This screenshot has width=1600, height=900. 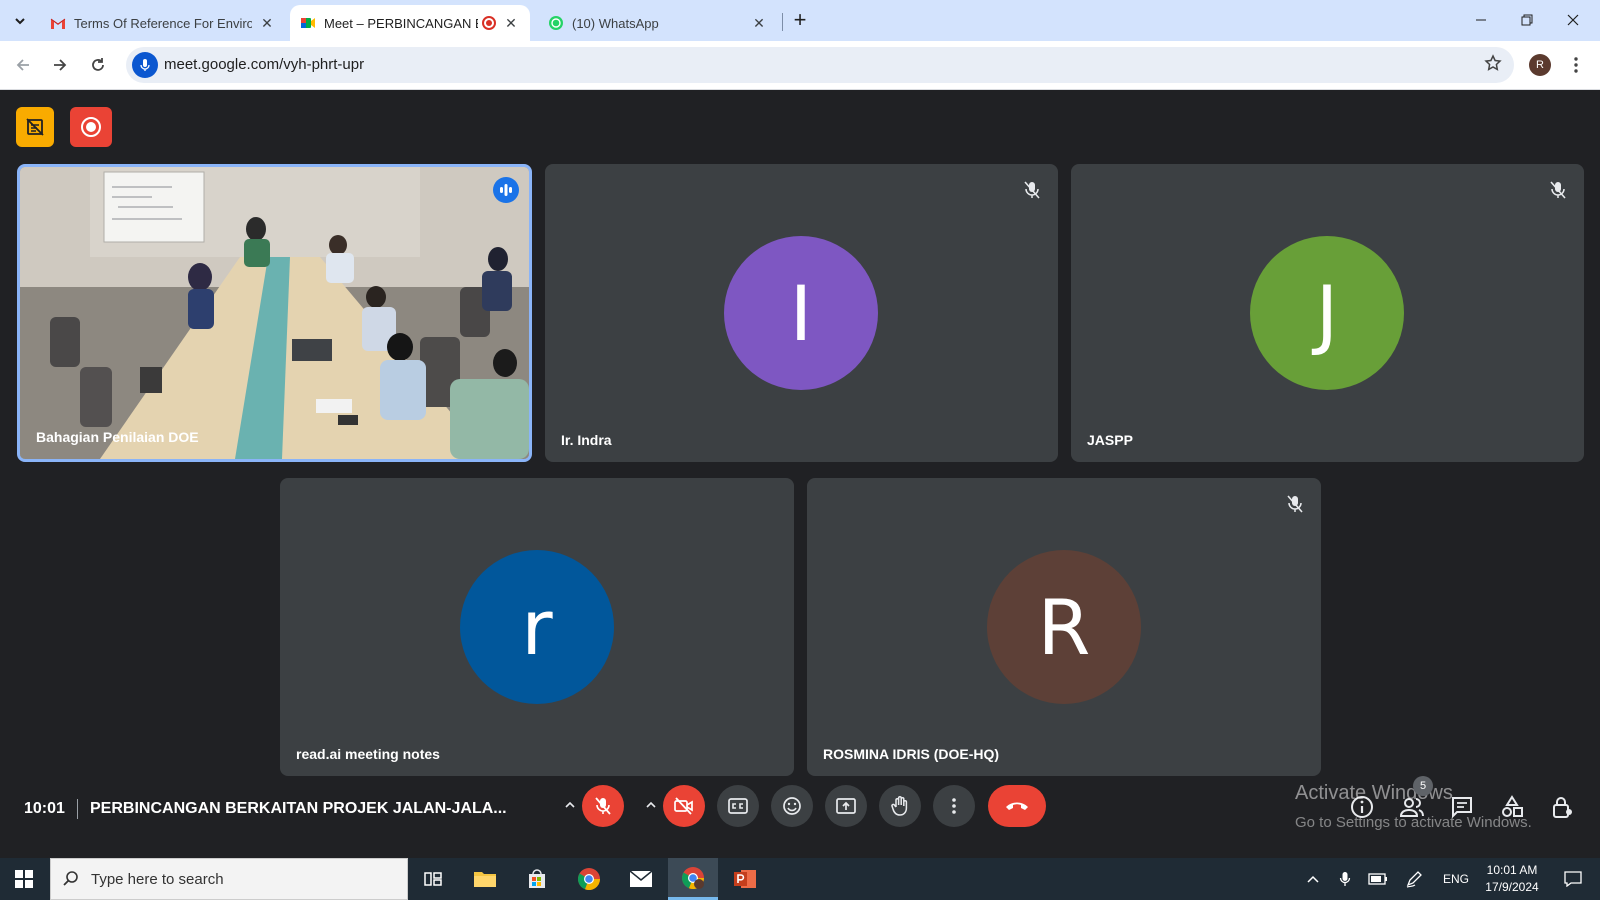 I want to click on restore-icon, so click(x=1527, y=20).